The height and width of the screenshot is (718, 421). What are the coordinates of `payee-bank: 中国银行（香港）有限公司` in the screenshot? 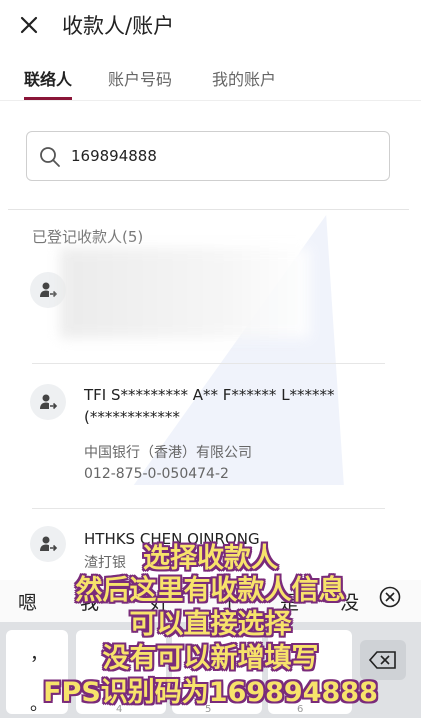 It's located at (168, 453).